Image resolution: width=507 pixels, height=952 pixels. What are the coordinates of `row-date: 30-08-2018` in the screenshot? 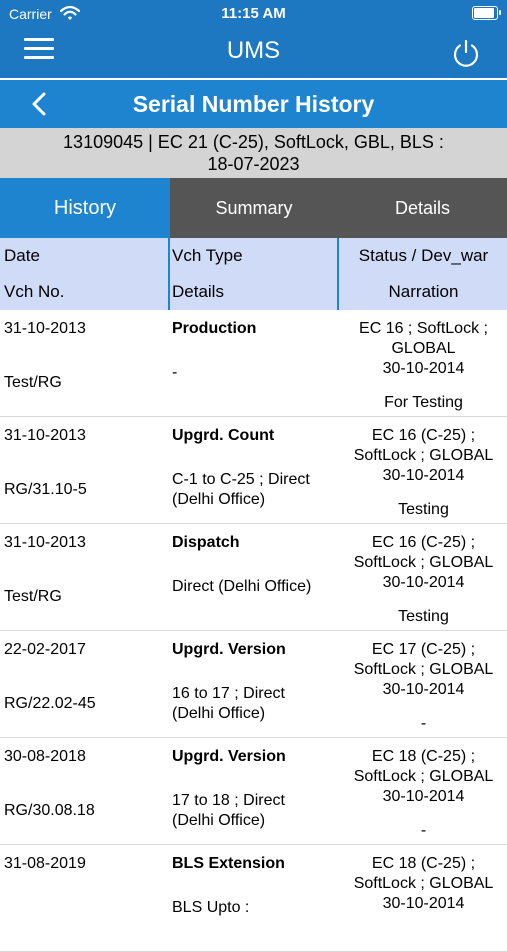 It's located at (45, 756).